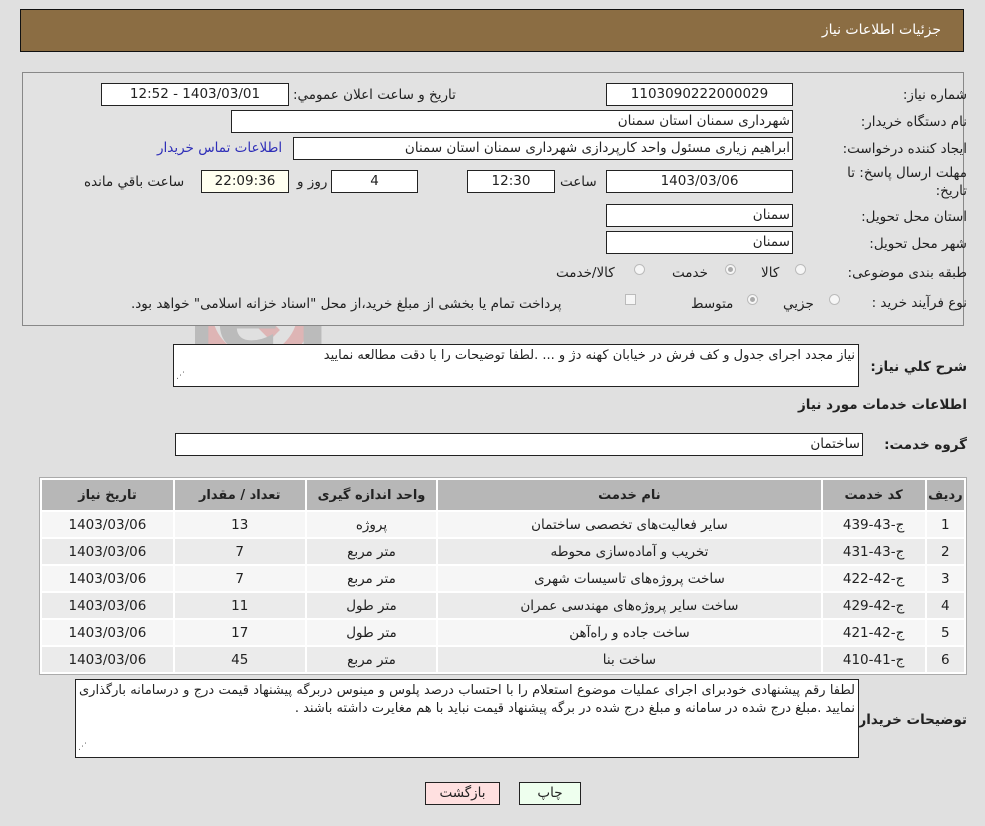 The image size is (985, 826). Describe the element at coordinates (374, 181) in the screenshot. I see `remaining-days-field: 4` at that location.